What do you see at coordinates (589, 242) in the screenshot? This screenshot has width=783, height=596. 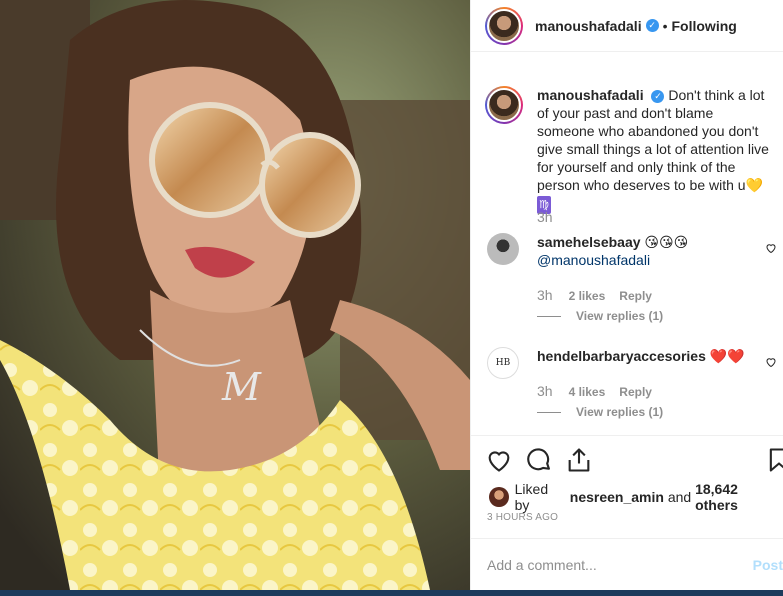 I see `commenter-username: samehelsebaay` at bounding box center [589, 242].